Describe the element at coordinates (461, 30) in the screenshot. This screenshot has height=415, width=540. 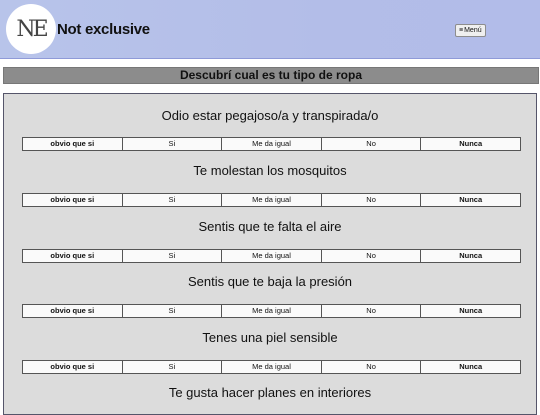
I see `hamburger-icon: ≡` at that location.